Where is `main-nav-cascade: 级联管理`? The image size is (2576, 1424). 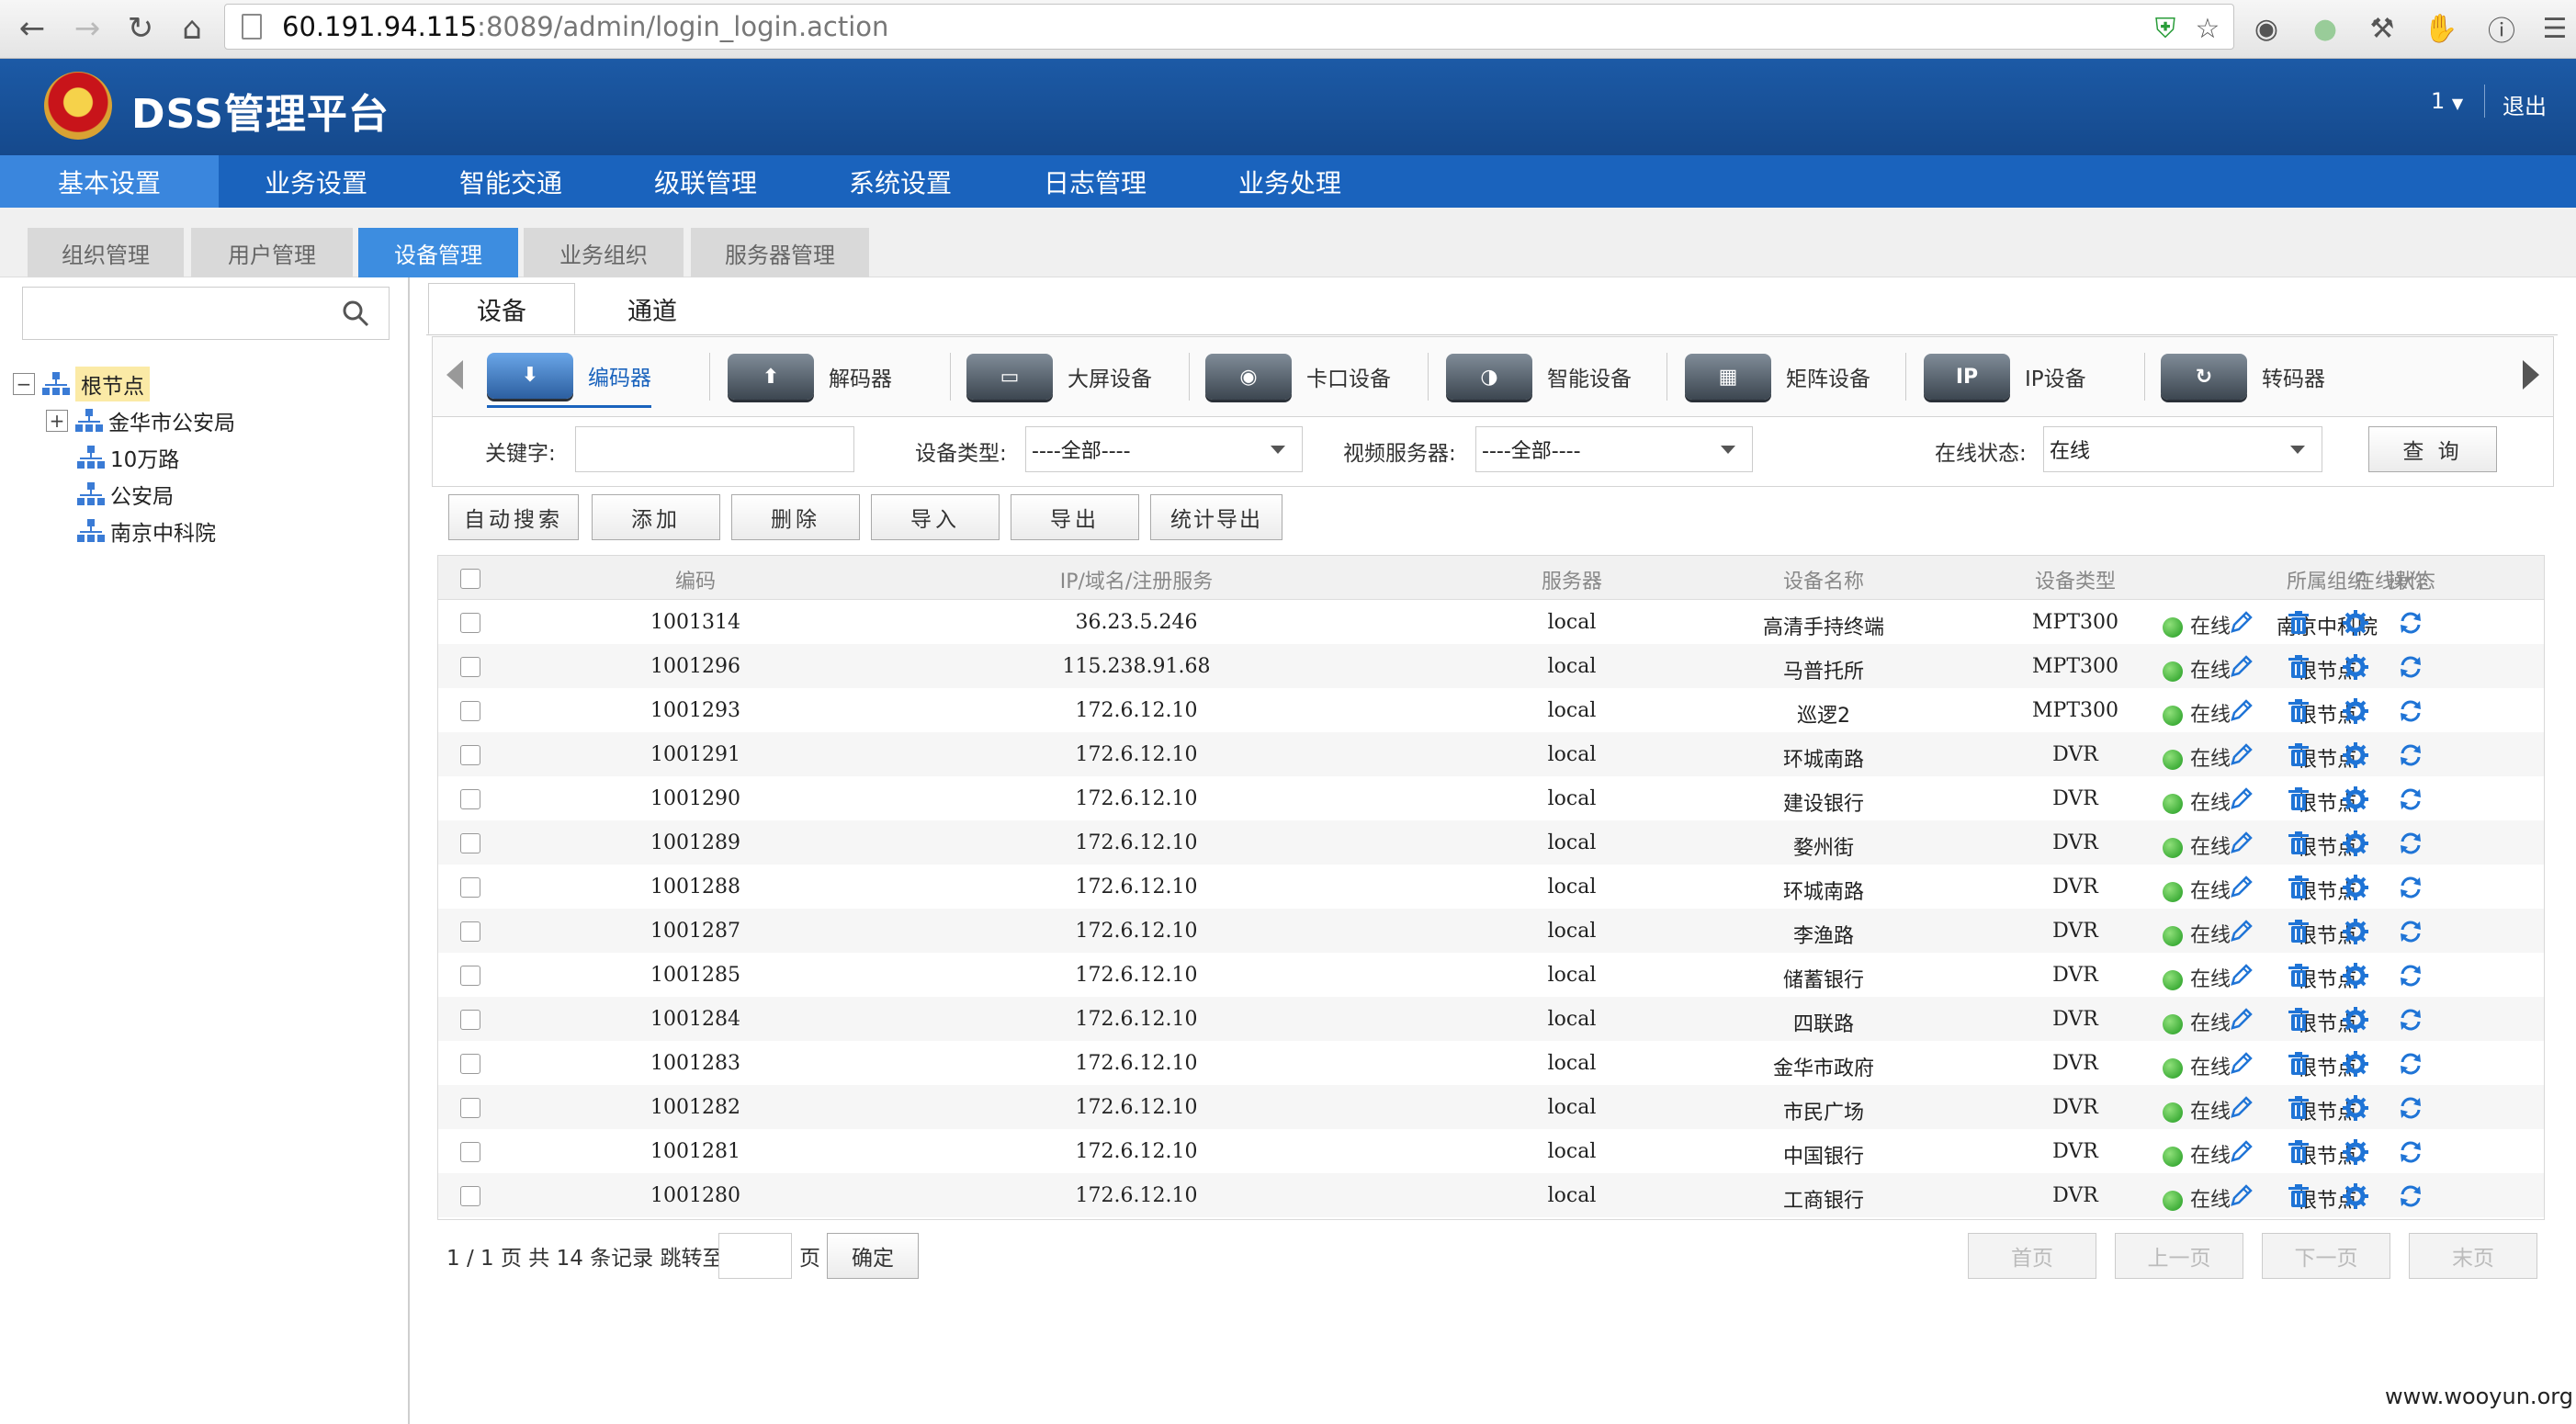
main-nav-cascade: 级联管理 is located at coordinates (705, 181).